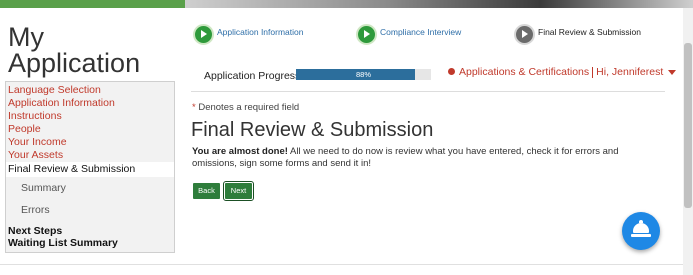 This screenshot has height=275, width=693. I want to click on header-divider, so click(428, 91).